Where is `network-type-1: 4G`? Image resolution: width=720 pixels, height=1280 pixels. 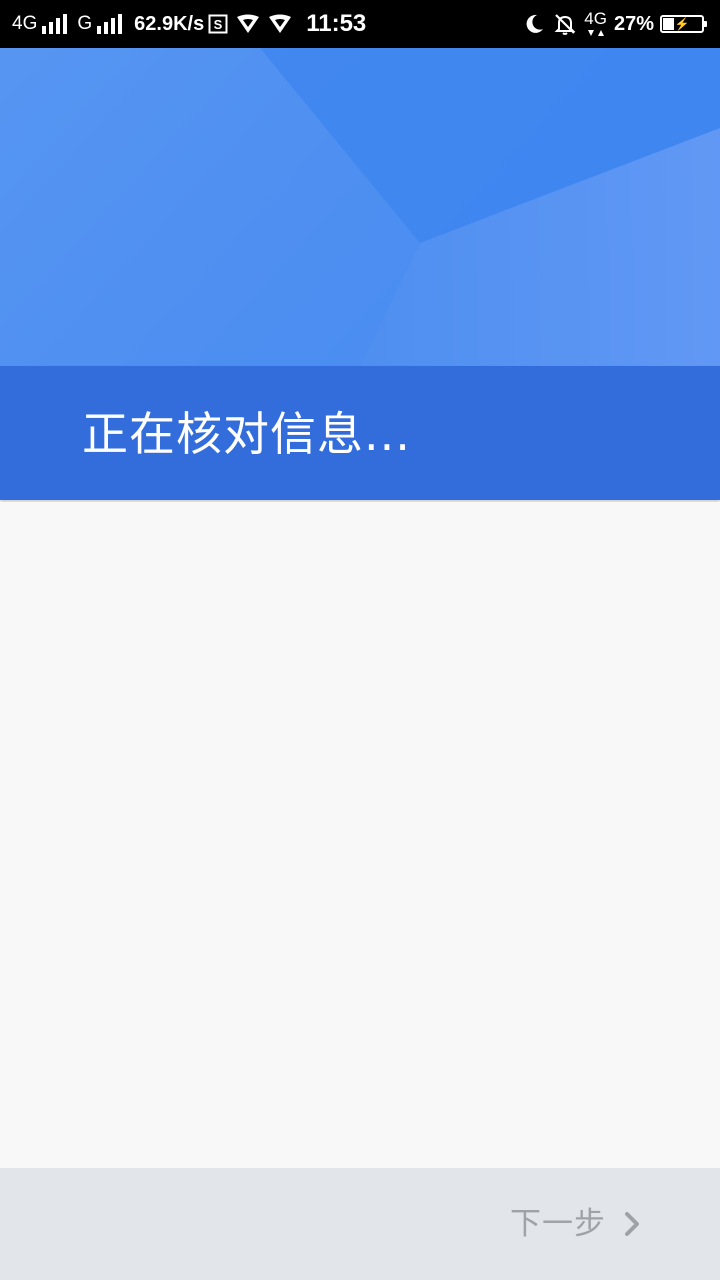
network-type-1: 4G is located at coordinates (25, 23).